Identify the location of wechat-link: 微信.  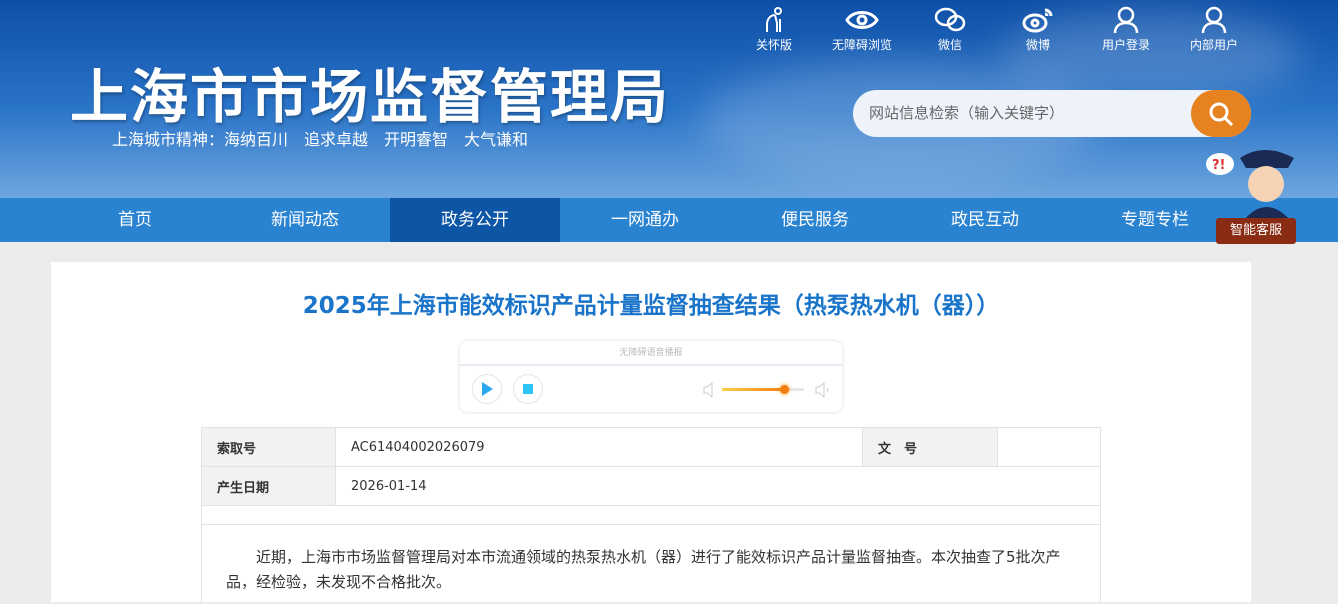
(950, 29).